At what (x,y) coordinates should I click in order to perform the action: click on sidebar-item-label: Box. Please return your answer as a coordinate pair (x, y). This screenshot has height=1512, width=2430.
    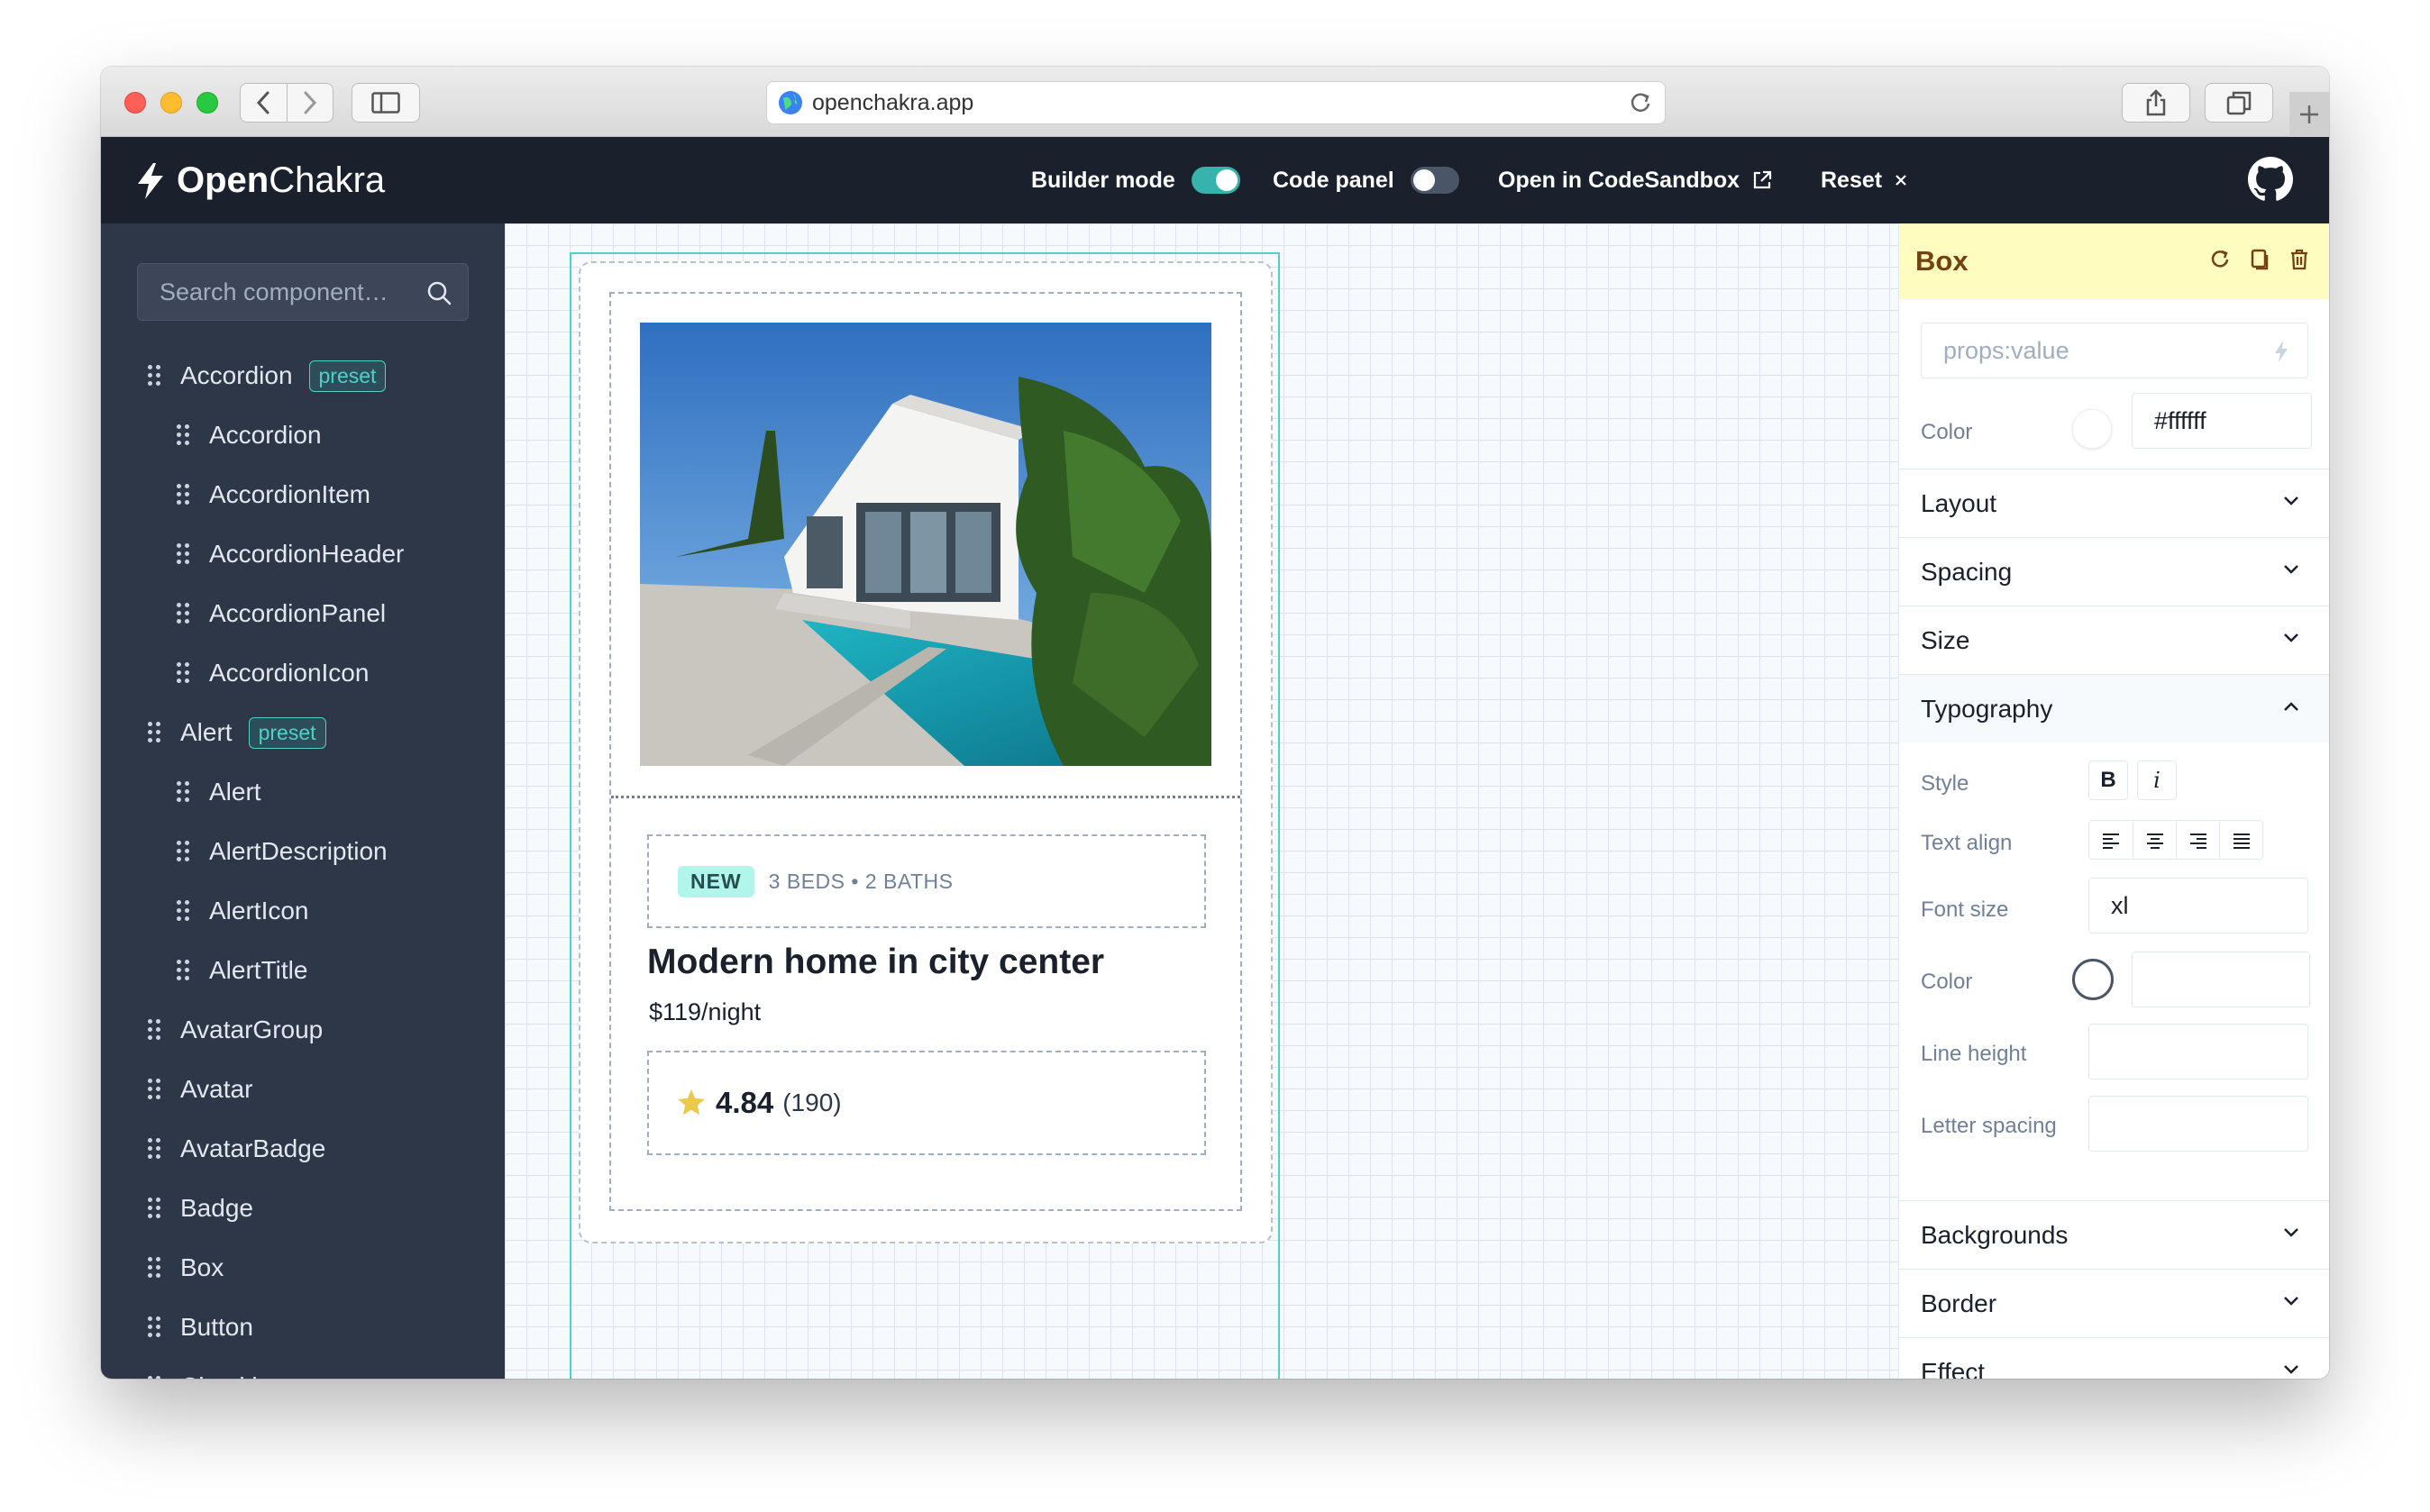
    Looking at the image, I should click on (202, 1267).